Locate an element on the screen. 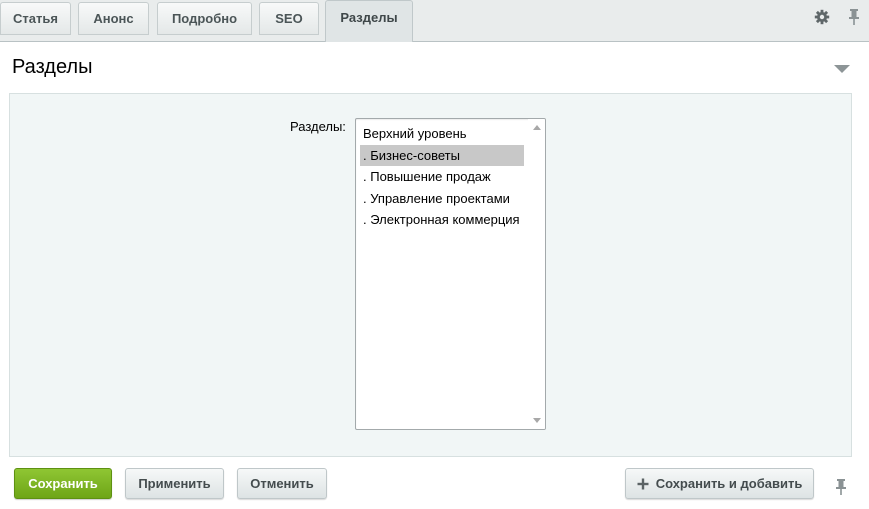  save-and-add-button: Сохранить и добавить is located at coordinates (719, 483).